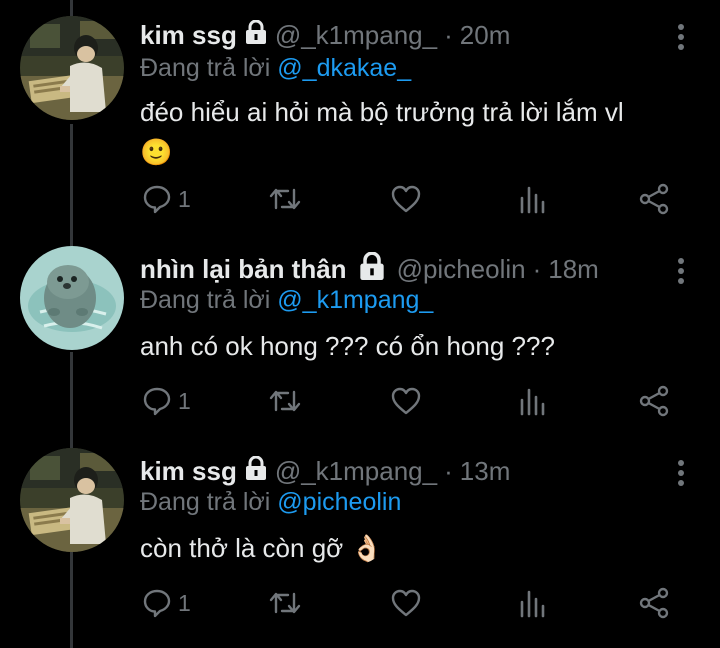  Describe the element at coordinates (355, 300) in the screenshot. I see `reply-handle-link: @_k1mpang_` at that location.